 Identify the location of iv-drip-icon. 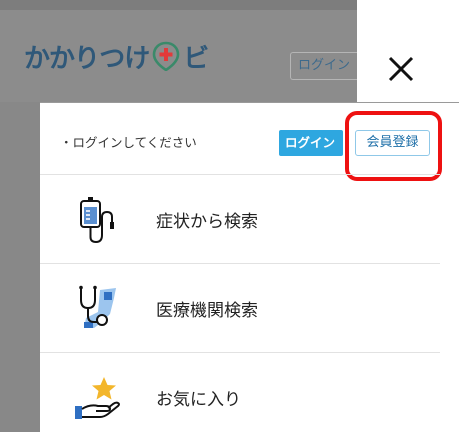
(97, 220).